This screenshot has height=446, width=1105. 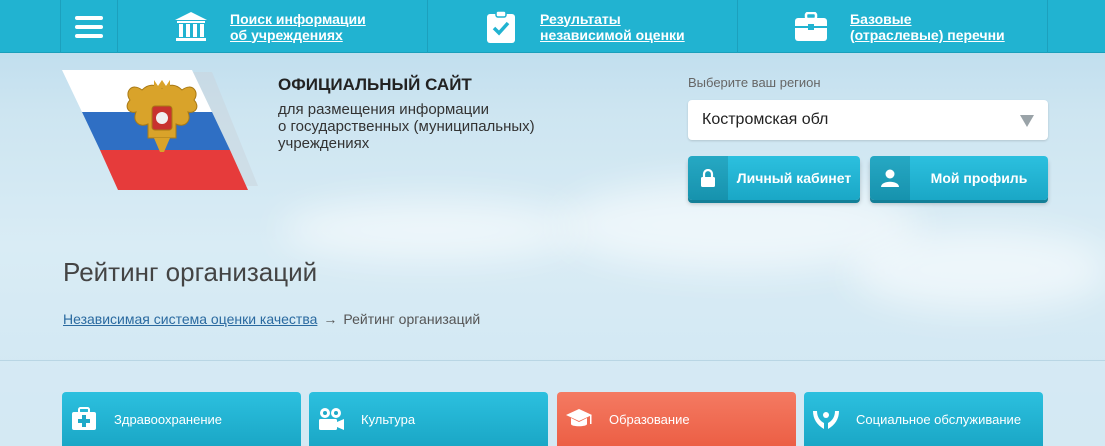 What do you see at coordinates (191, 27) in the screenshot?
I see `institution-icon` at bounding box center [191, 27].